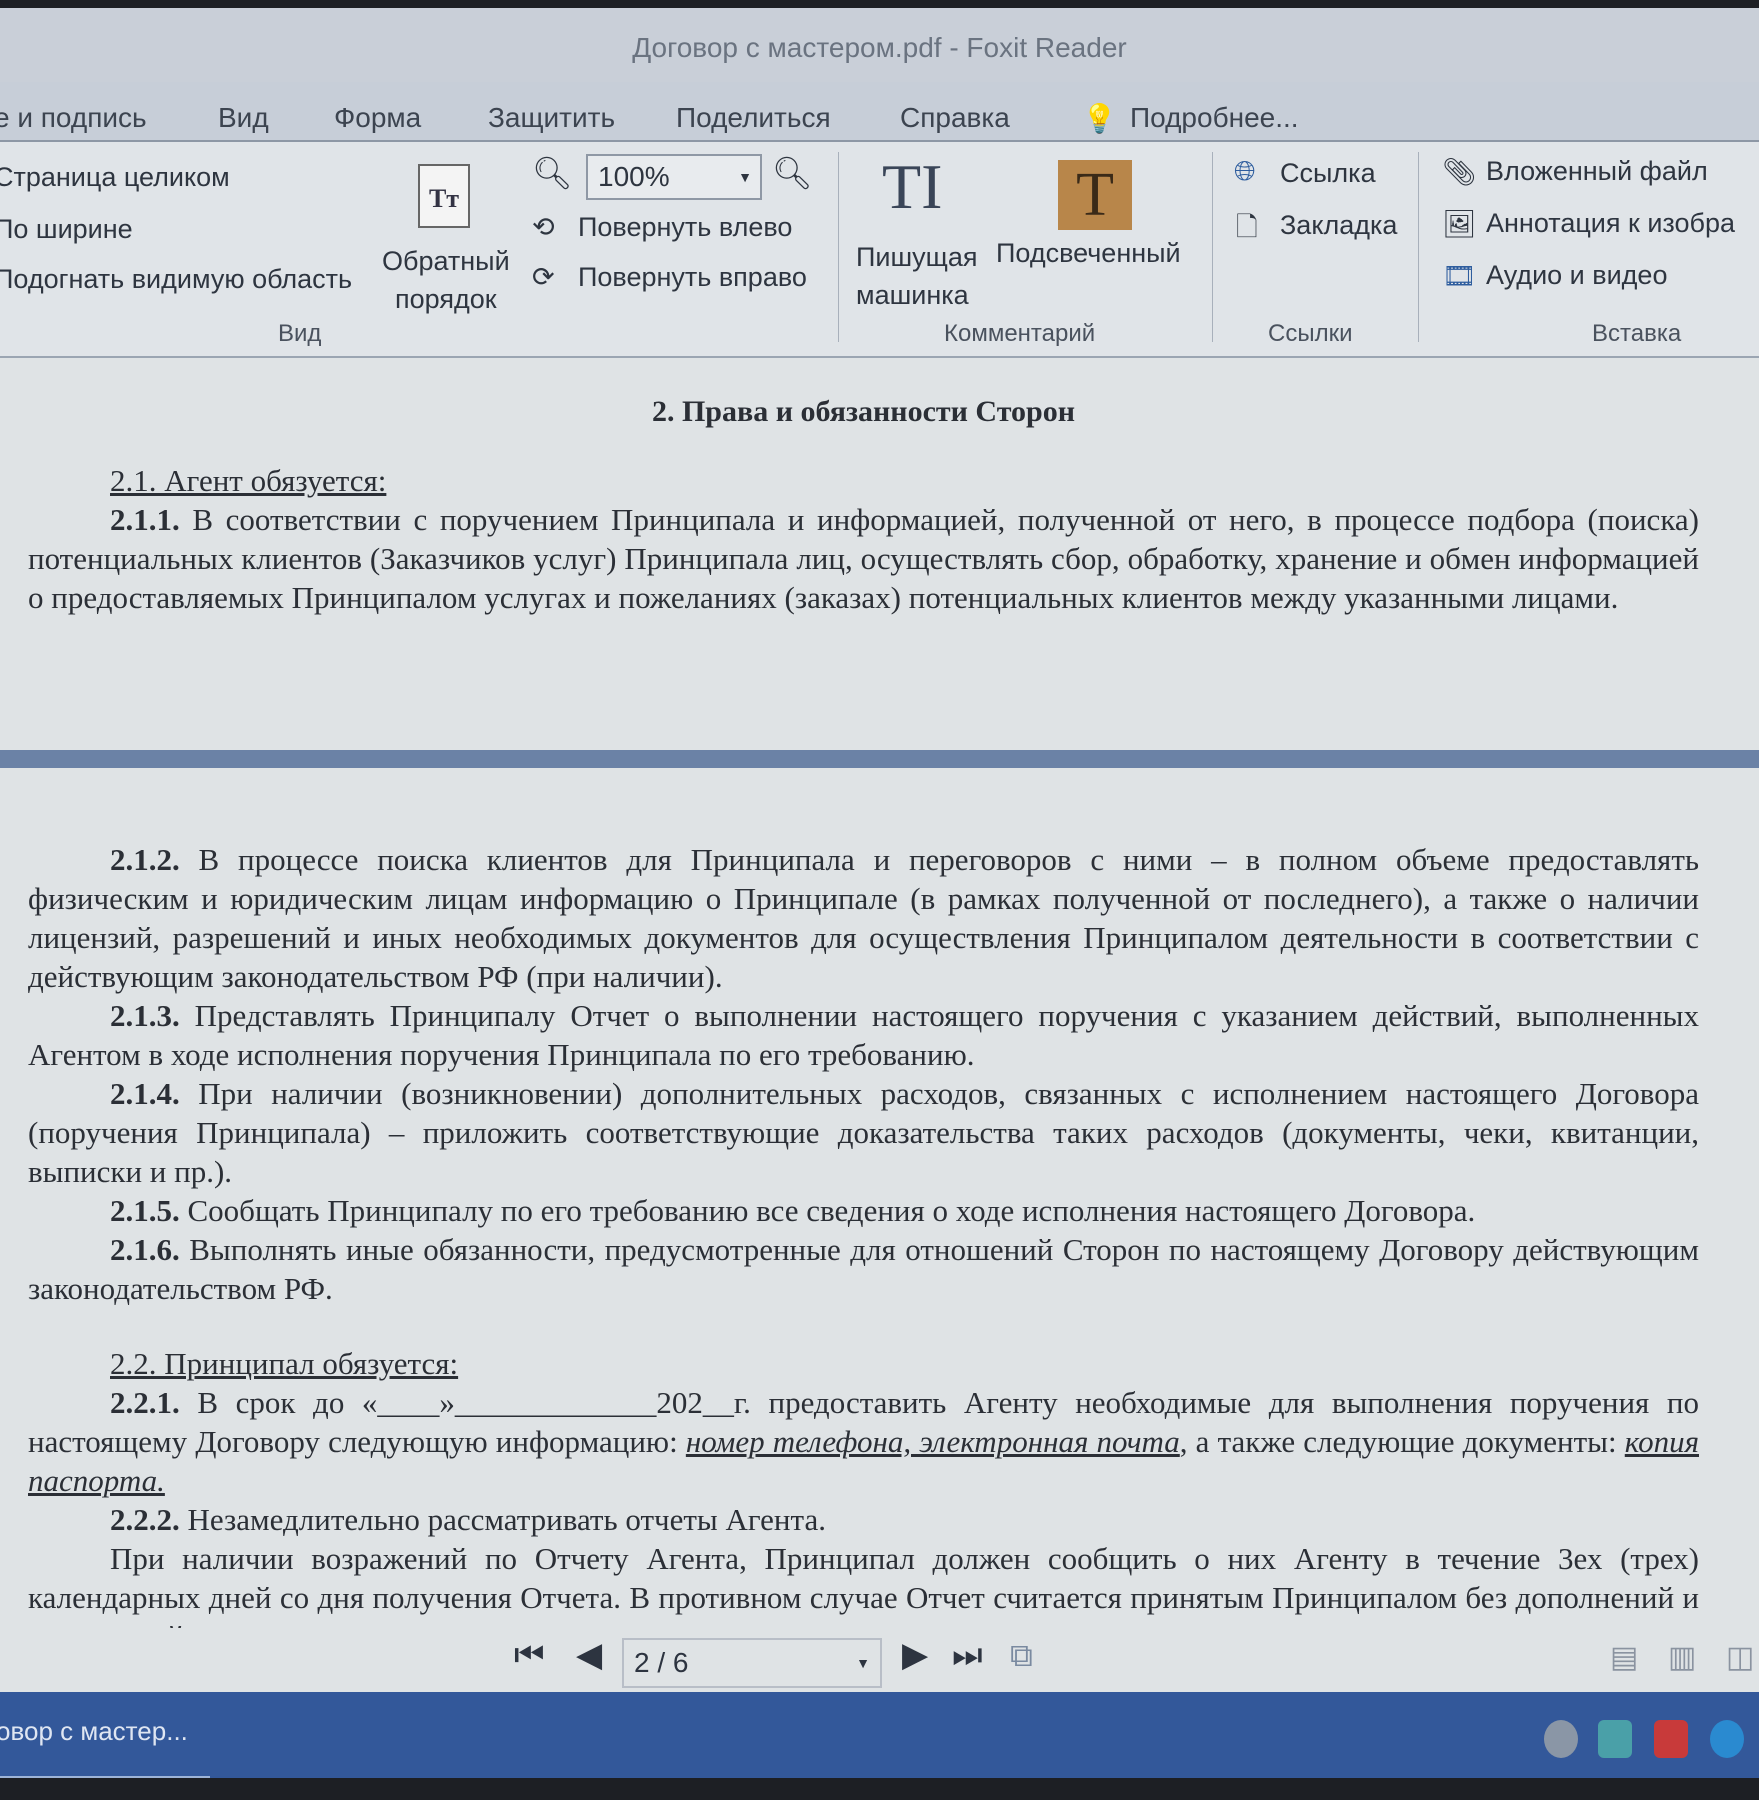 The height and width of the screenshot is (1800, 1759). I want to click on menu-sign: е и подпись, so click(73, 118).